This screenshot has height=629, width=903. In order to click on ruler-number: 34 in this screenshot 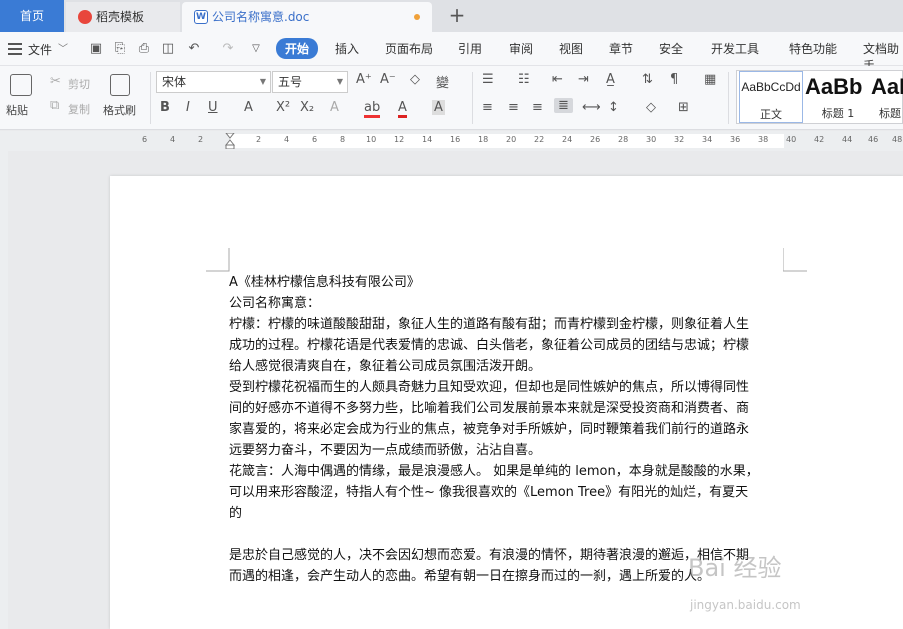, I will do `click(707, 139)`.